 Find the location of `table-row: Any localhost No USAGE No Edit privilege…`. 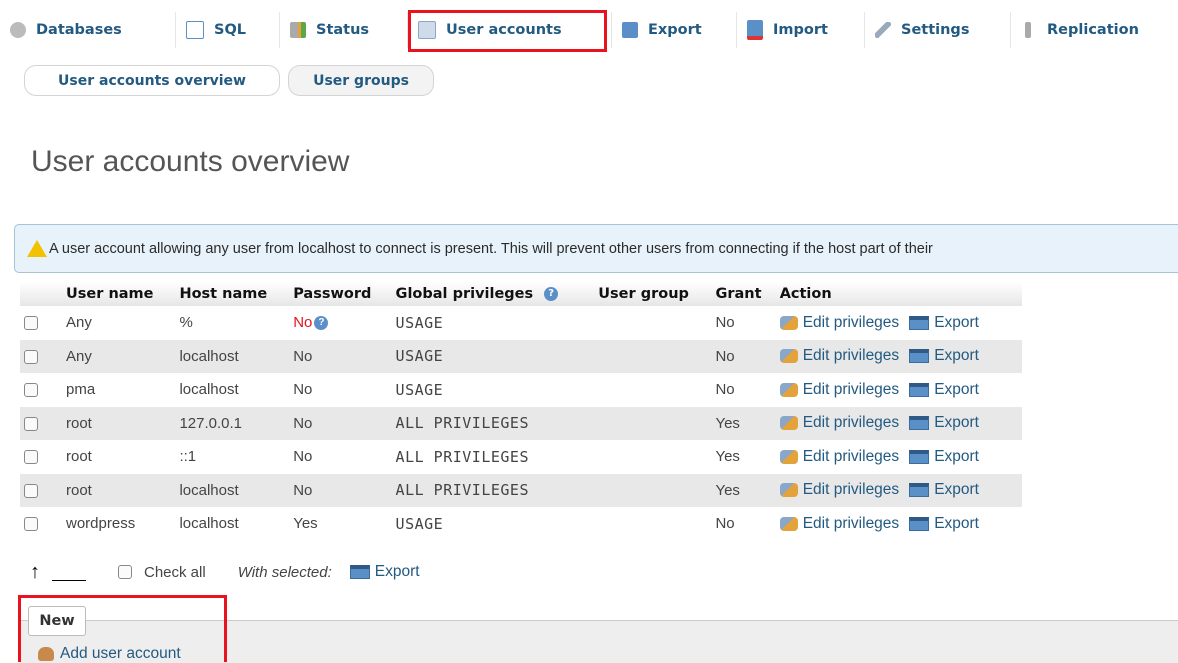

table-row: Any localhost No USAGE No Edit privilege… is located at coordinates (521, 356).